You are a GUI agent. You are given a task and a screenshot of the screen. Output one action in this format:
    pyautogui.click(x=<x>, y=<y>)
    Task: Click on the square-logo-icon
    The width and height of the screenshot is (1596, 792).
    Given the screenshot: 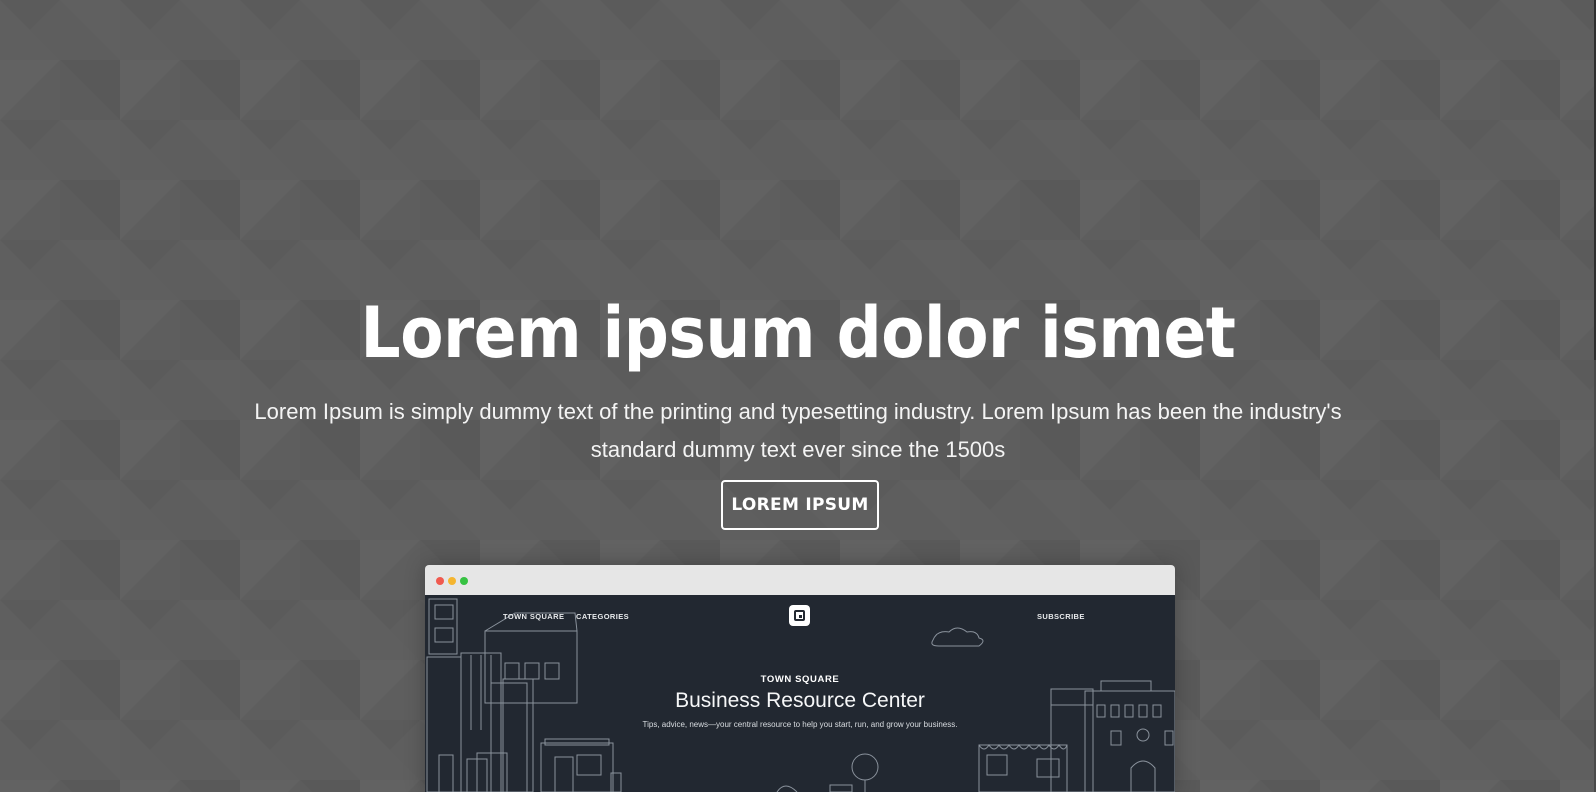 What is the action you would take?
    pyautogui.click(x=799, y=615)
    